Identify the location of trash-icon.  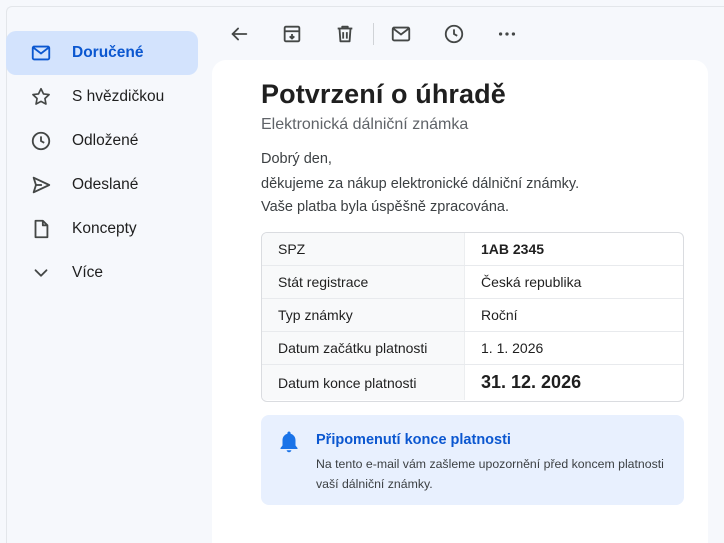
(345, 34).